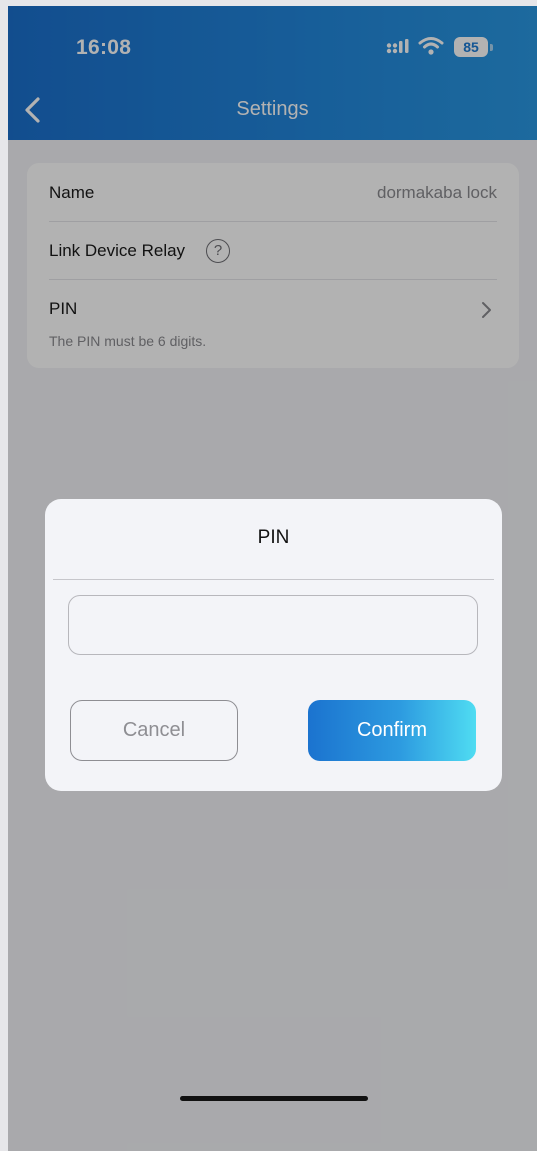 The image size is (537, 1151). Describe the element at coordinates (273, 625) in the screenshot. I see `pin-input` at that location.